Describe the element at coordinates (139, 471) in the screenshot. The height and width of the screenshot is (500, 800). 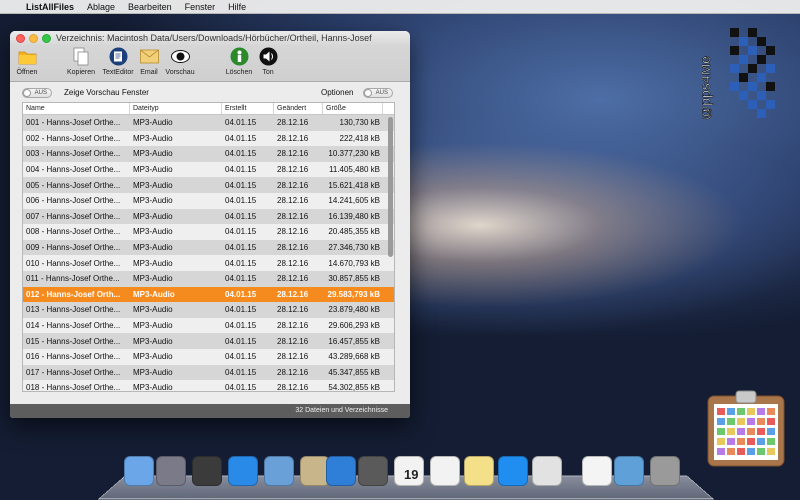
I see `finder-icon` at that location.